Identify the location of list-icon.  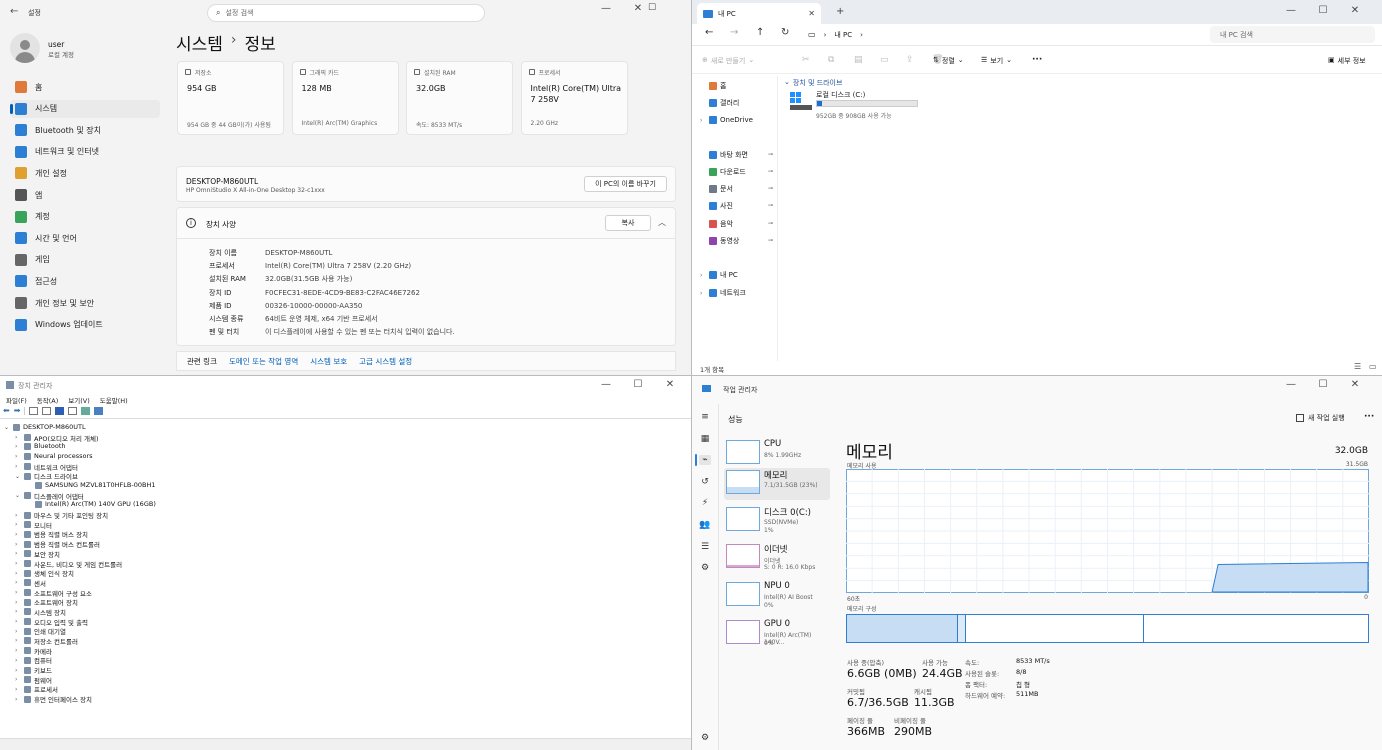
(47, 410).